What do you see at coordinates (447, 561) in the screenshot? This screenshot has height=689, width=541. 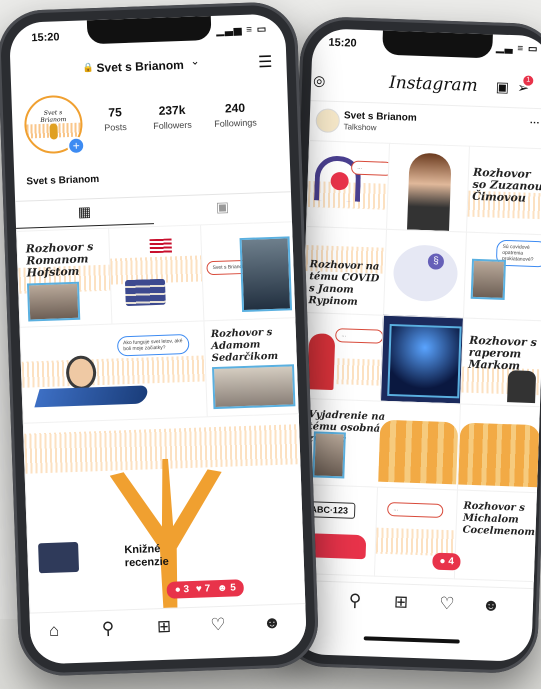 I see `activity-notification: ● 4` at bounding box center [447, 561].